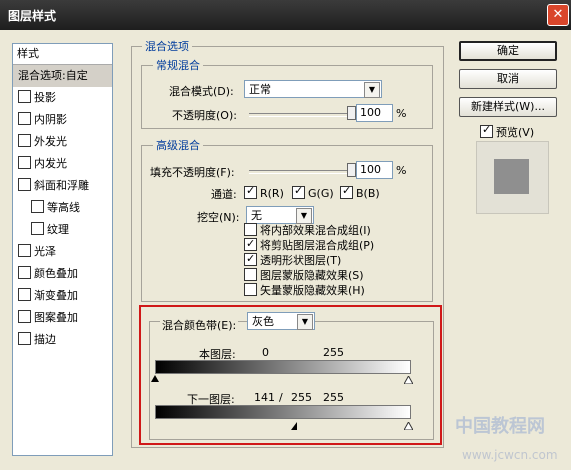 Image resolution: width=571 pixels, height=470 pixels. I want to click on fill-opacity-slider-thumb, so click(351, 170).